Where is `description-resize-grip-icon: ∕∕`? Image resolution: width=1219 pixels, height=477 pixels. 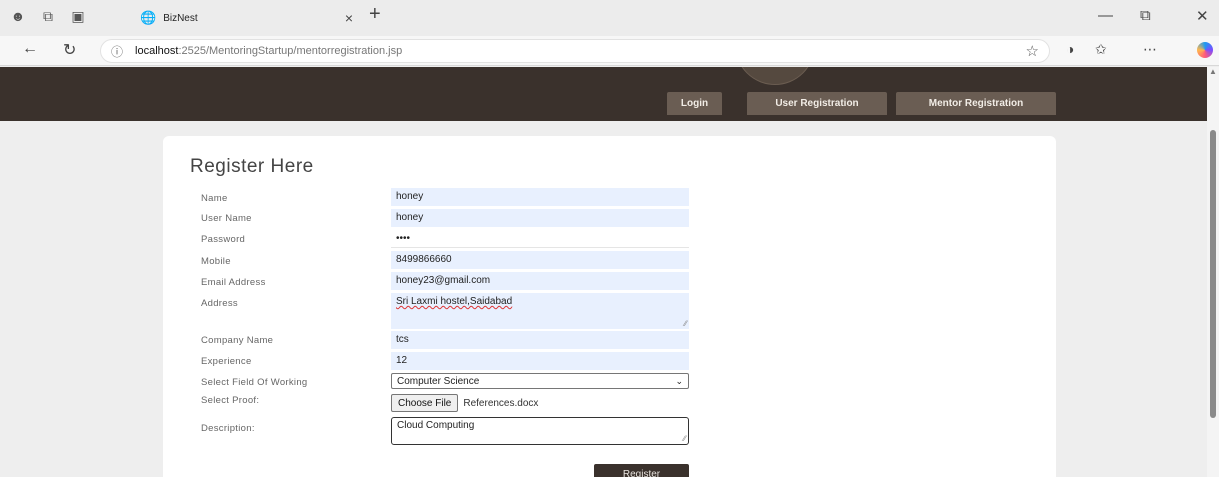 description-resize-grip-icon: ∕∕ is located at coordinates (684, 438).